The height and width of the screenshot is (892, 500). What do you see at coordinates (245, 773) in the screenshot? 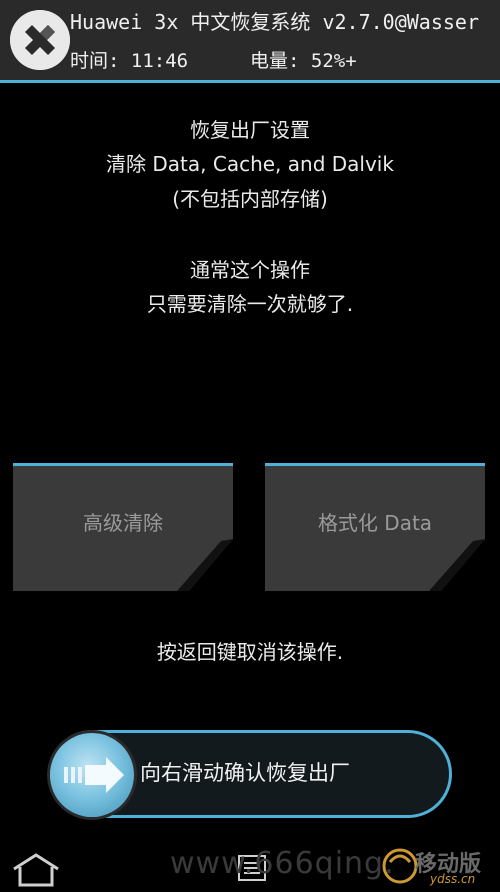
I see `slider-label: 向右滑动确认恢复出厂` at bounding box center [245, 773].